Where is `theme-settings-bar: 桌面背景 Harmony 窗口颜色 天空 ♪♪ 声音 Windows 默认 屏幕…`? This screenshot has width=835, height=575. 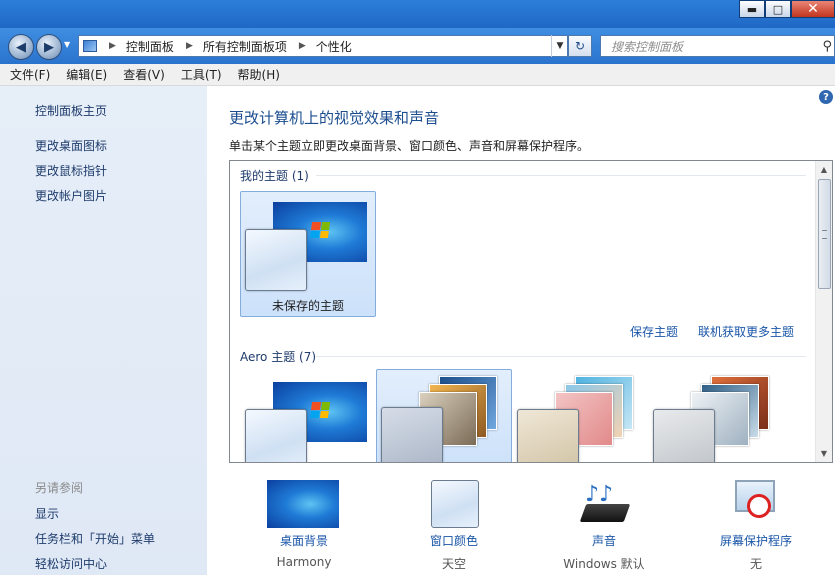 theme-settings-bar: 桌面背景 Harmony 窗口颜色 天空 ♪♪ 声音 Windows 默认 屏幕… is located at coordinates (521, 525).